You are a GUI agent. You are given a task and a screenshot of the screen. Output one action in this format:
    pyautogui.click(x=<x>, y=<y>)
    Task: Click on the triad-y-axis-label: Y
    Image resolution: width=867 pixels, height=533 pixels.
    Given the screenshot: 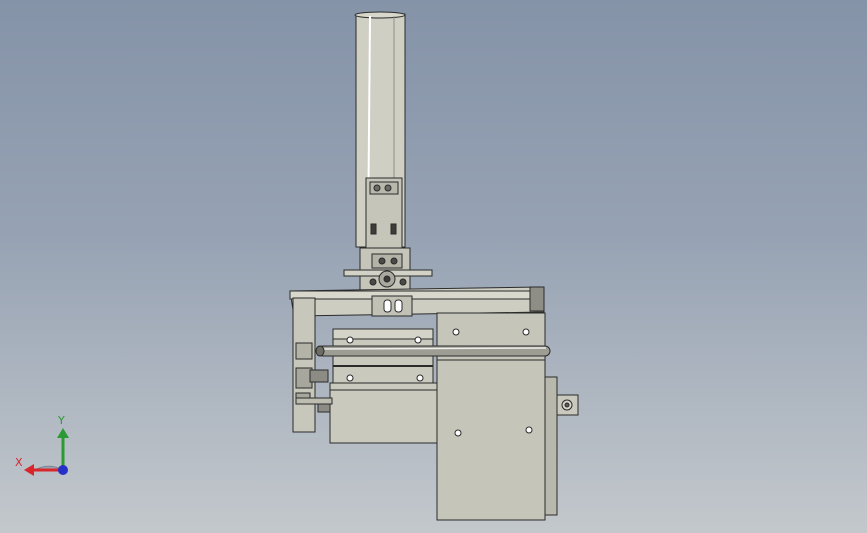 What is the action you would take?
    pyautogui.click(x=61, y=420)
    